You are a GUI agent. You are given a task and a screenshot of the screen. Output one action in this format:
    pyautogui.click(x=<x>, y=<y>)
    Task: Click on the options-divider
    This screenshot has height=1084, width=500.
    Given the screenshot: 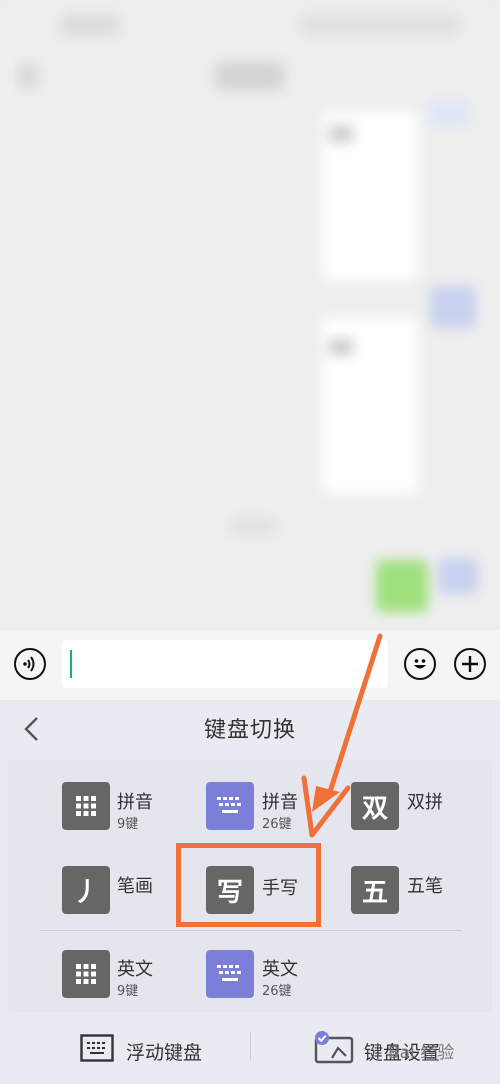 What is the action you would take?
    pyautogui.click(x=251, y=930)
    